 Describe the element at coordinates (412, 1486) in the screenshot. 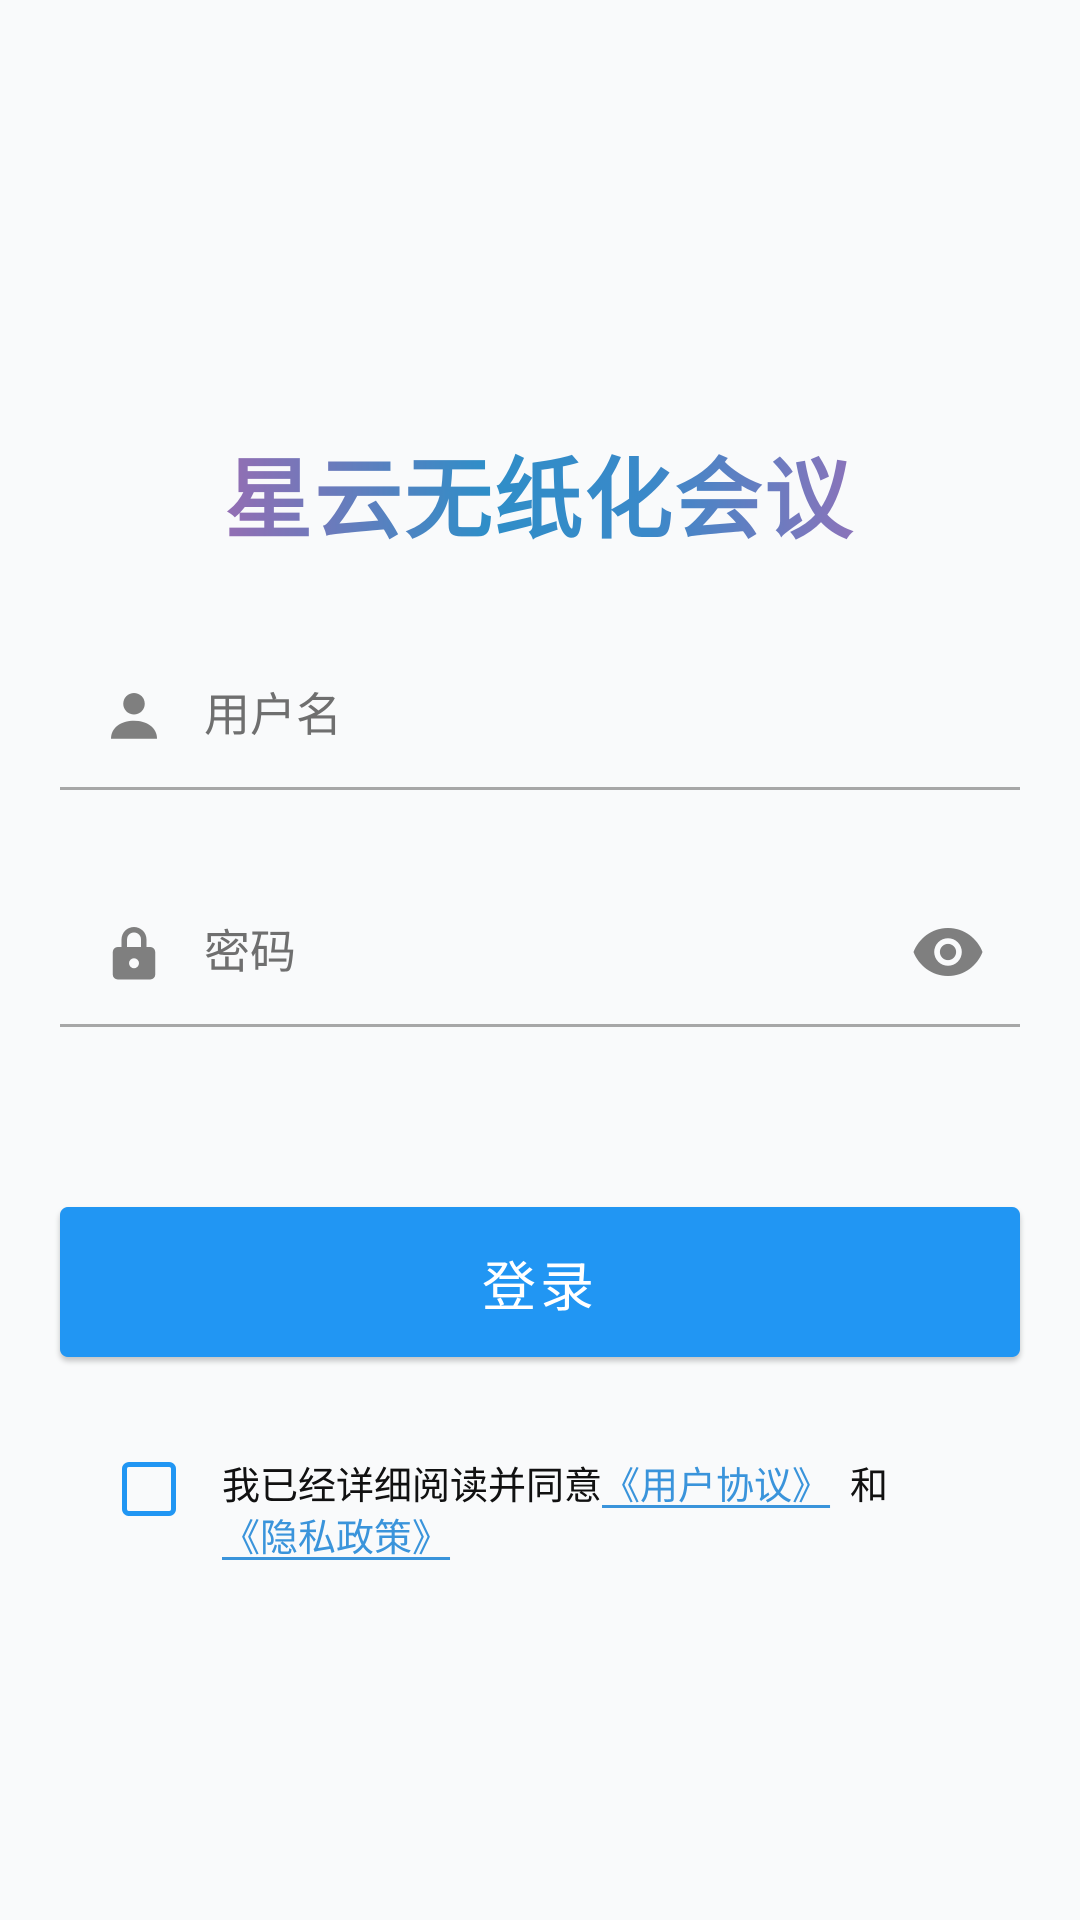

I see `agreement-prefix: 我已经详细阅读并同意` at that location.